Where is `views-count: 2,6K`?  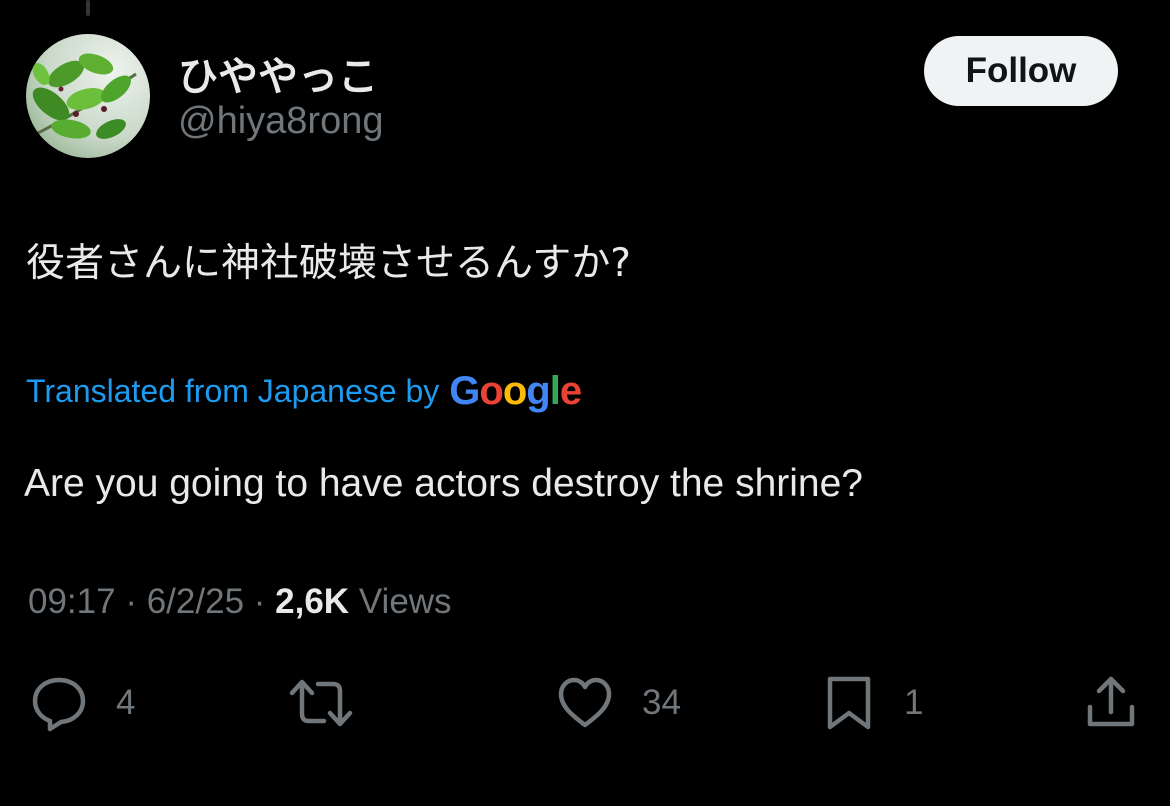 views-count: 2,6K is located at coordinates (312, 601).